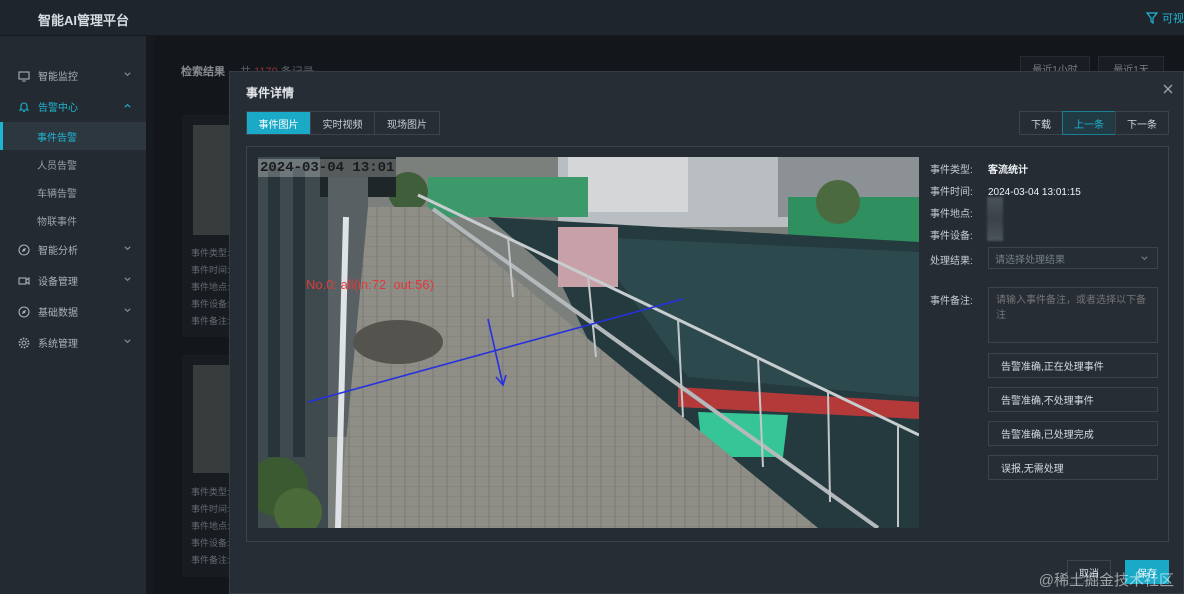 The height and width of the screenshot is (594, 1184). I want to click on modal-tabs: 事件图片 实时视频 现场图片, so click(343, 123).